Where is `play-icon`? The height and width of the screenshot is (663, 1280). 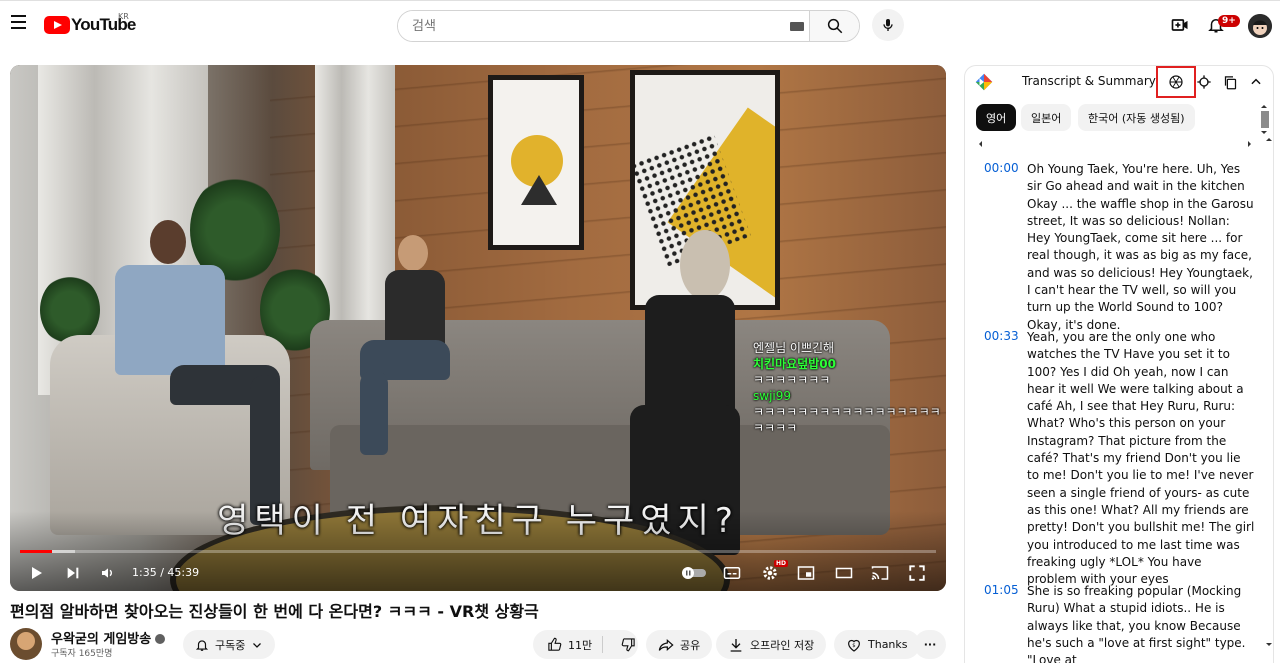 play-icon is located at coordinates (37, 573).